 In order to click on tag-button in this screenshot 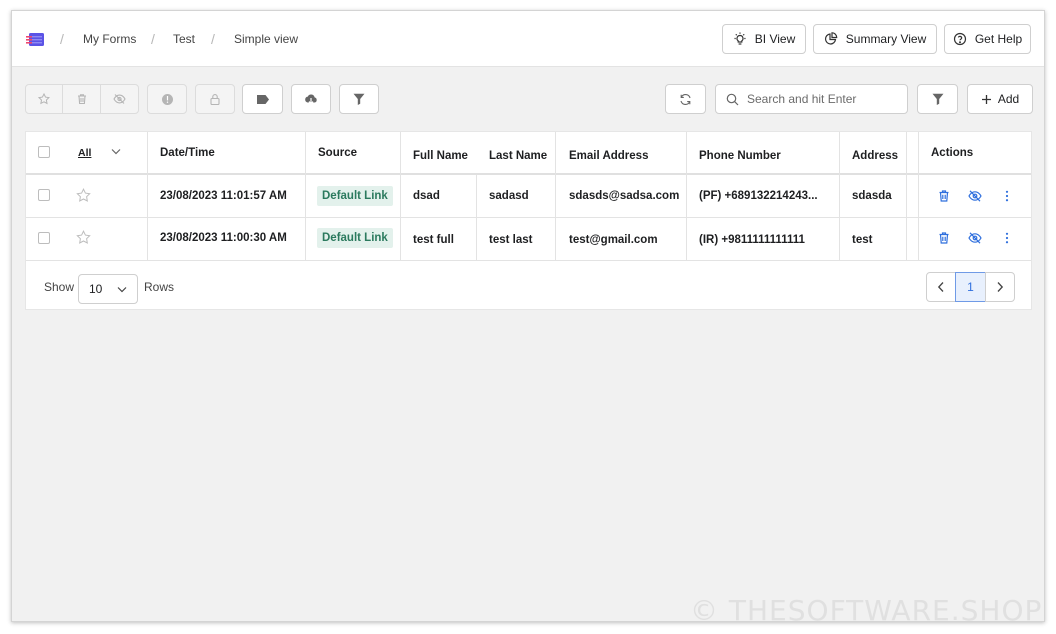, I will do `click(262, 99)`.